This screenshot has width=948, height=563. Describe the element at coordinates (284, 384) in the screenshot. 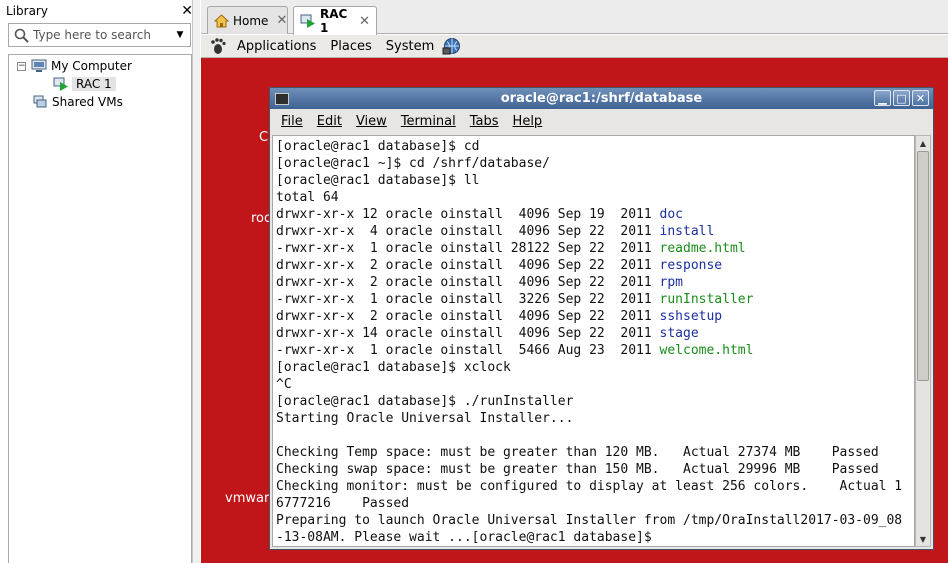

I see `terminal-line: ^C` at that location.